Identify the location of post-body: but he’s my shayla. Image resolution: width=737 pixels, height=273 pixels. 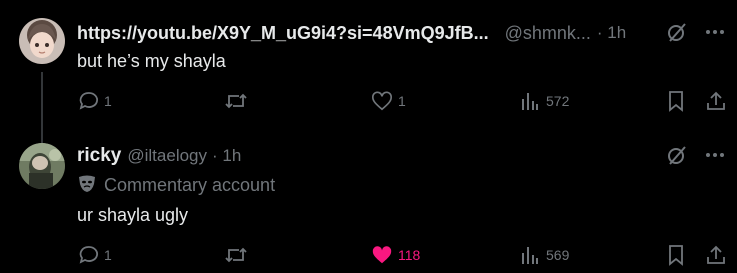
(407, 61).